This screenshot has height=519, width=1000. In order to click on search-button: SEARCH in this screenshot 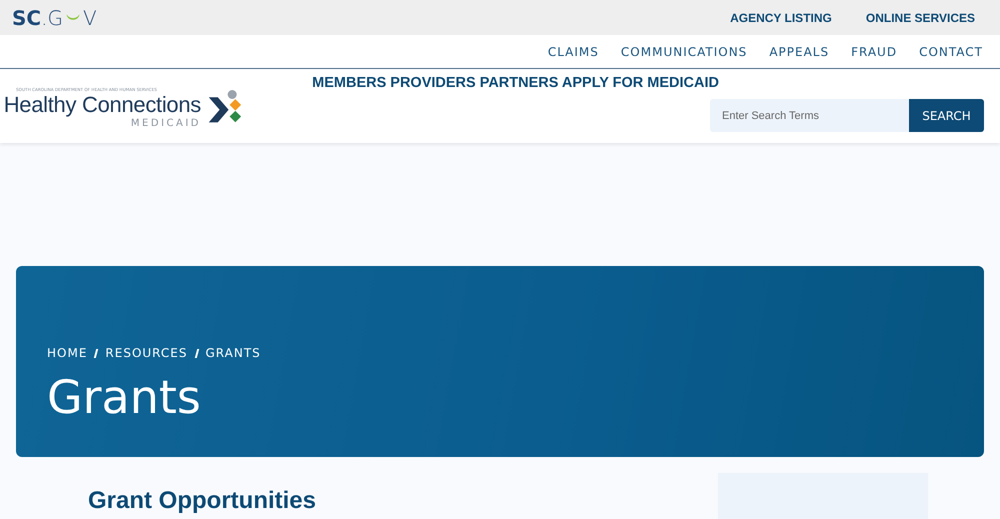, I will do `click(946, 115)`.